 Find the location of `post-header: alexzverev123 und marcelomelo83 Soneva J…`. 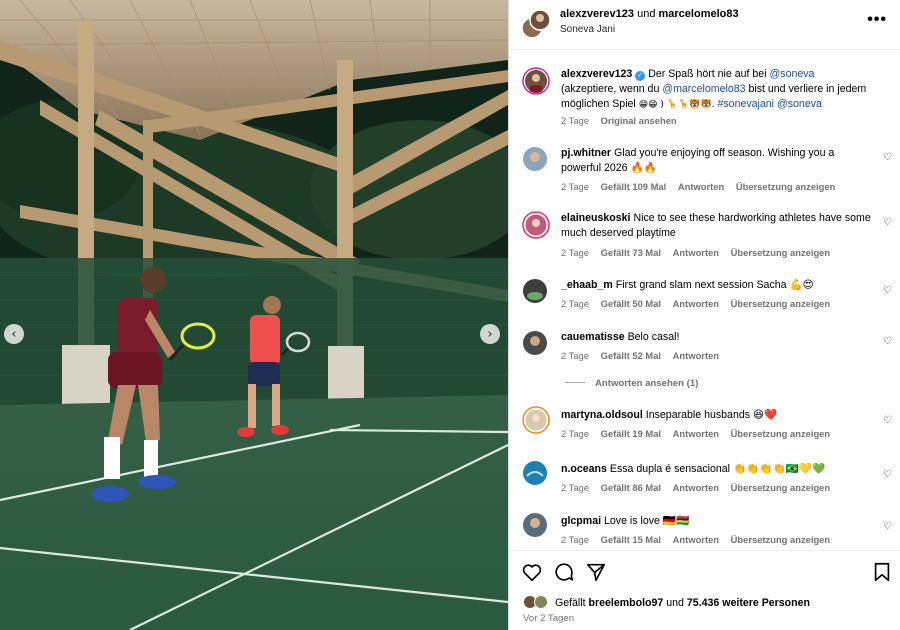

post-header: alexzverev123 und marcelomelo83 Soneva J… is located at coordinates (704, 25).